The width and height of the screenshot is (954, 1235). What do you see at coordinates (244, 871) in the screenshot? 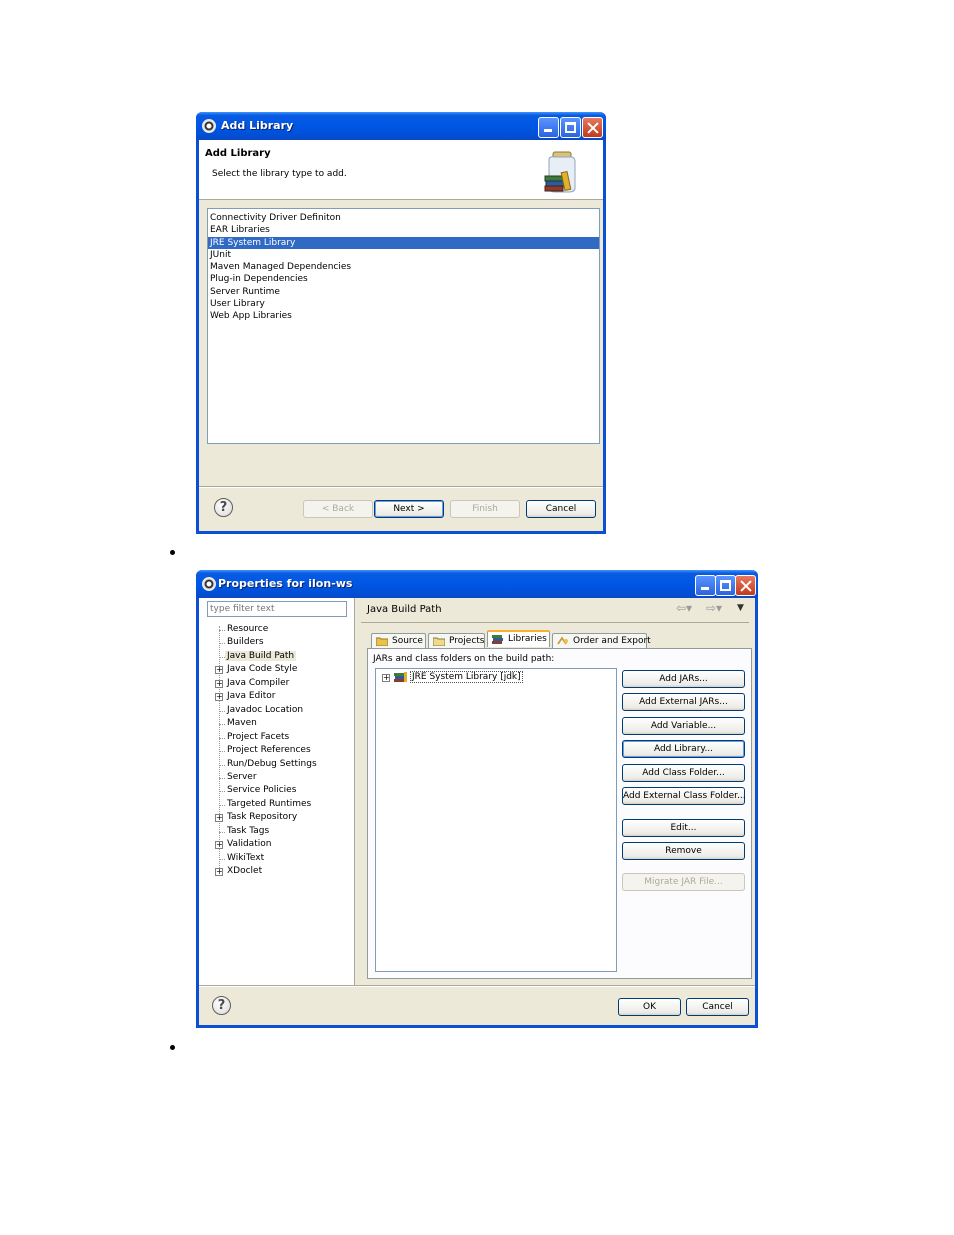
I see `tree-item-xdoclet: XDoclet` at bounding box center [244, 871].